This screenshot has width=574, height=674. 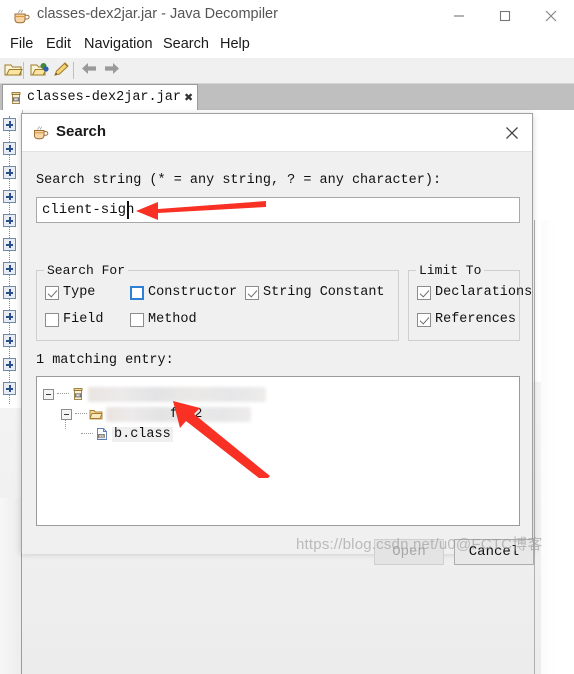 I want to click on dialog-title: Search, so click(x=81, y=131).